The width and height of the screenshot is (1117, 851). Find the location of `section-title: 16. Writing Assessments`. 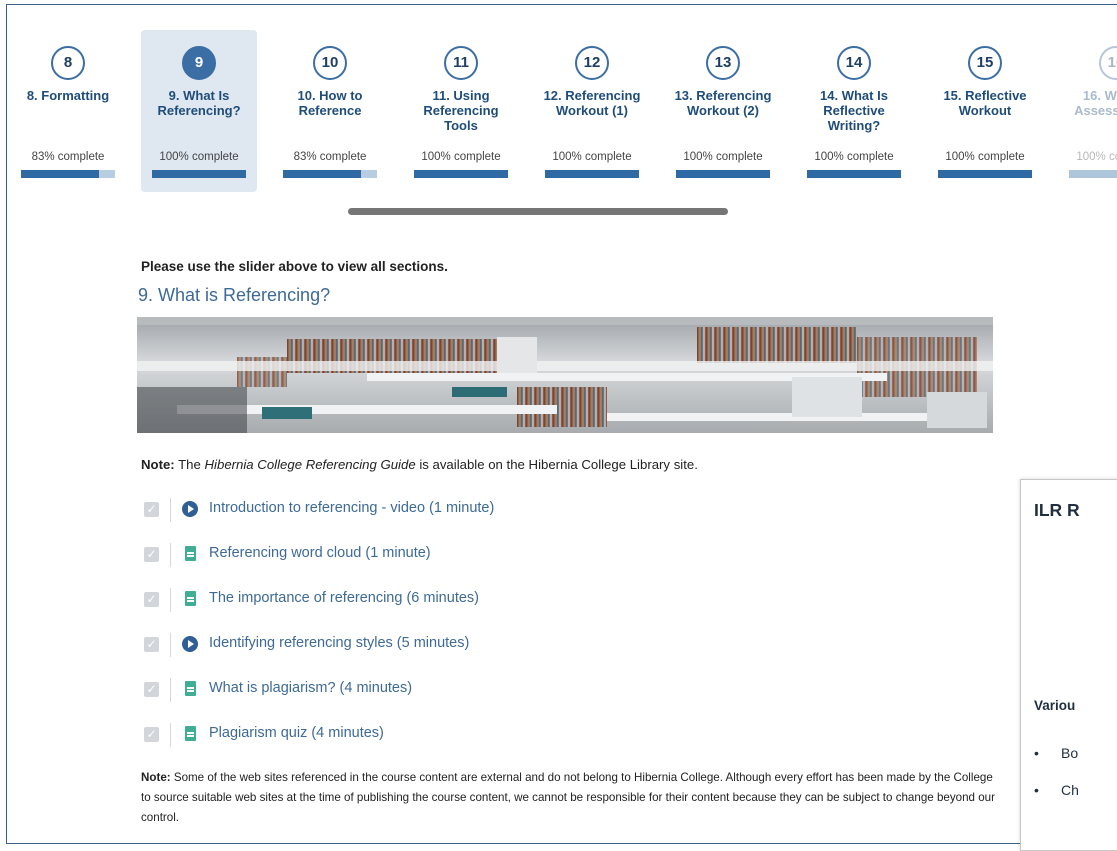

section-title: 16. Writing Assessments is located at coordinates (1095, 103).